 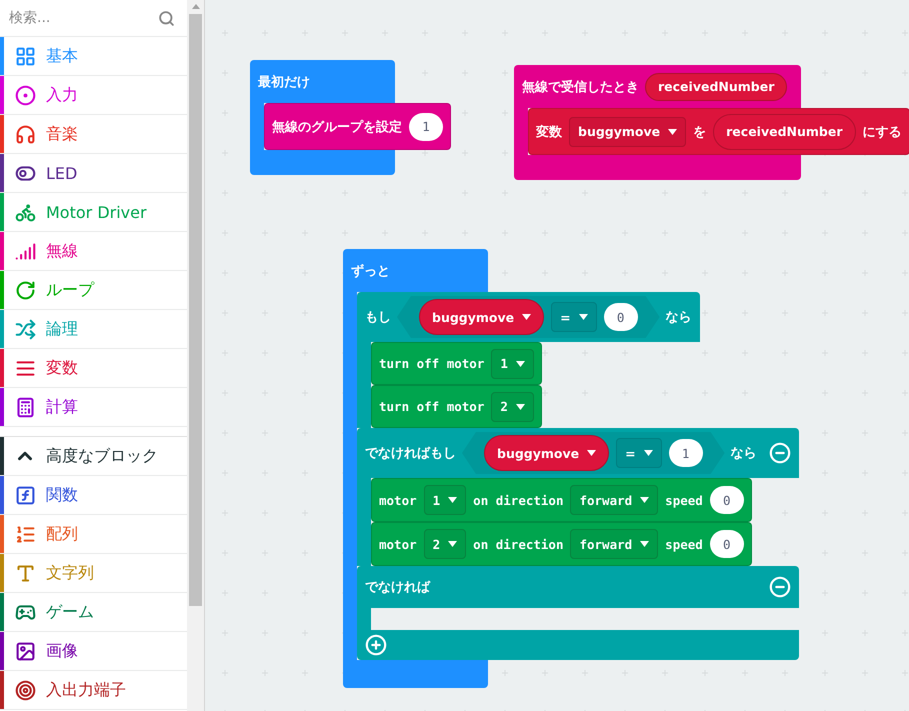 What do you see at coordinates (25, 573) in the screenshot?
I see `text-t-icon` at bounding box center [25, 573].